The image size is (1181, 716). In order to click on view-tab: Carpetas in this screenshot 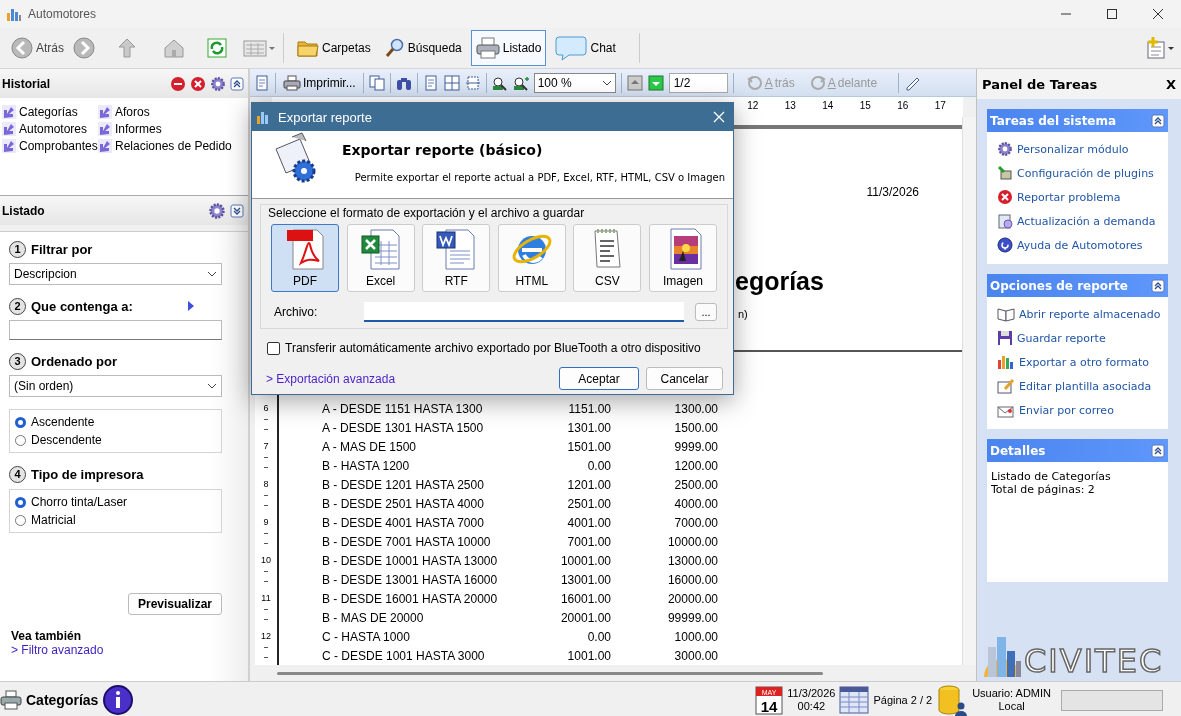, I will do `click(334, 48)`.